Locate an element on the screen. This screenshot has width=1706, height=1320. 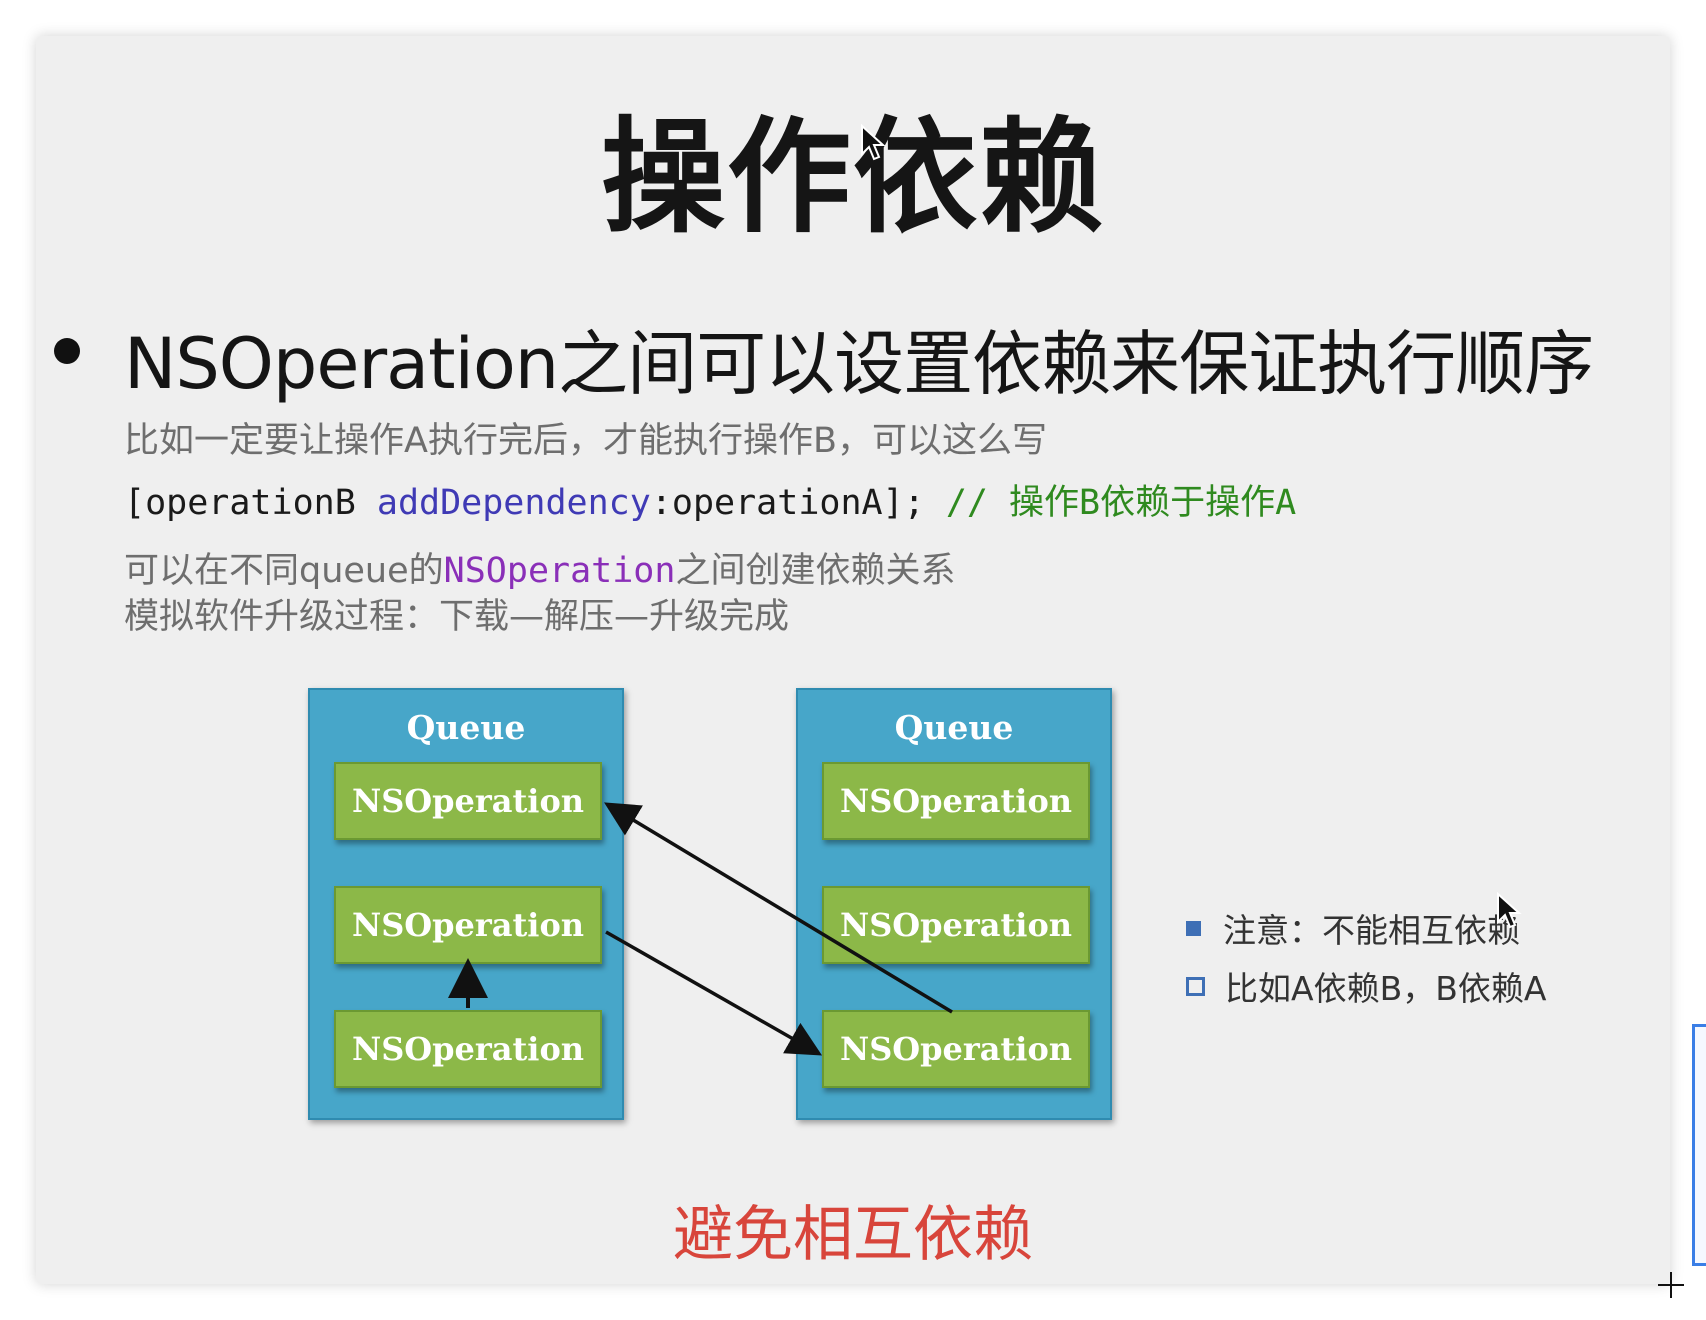
note-warning-text: 注意：不能相互依赖 is located at coordinates (1371, 930).